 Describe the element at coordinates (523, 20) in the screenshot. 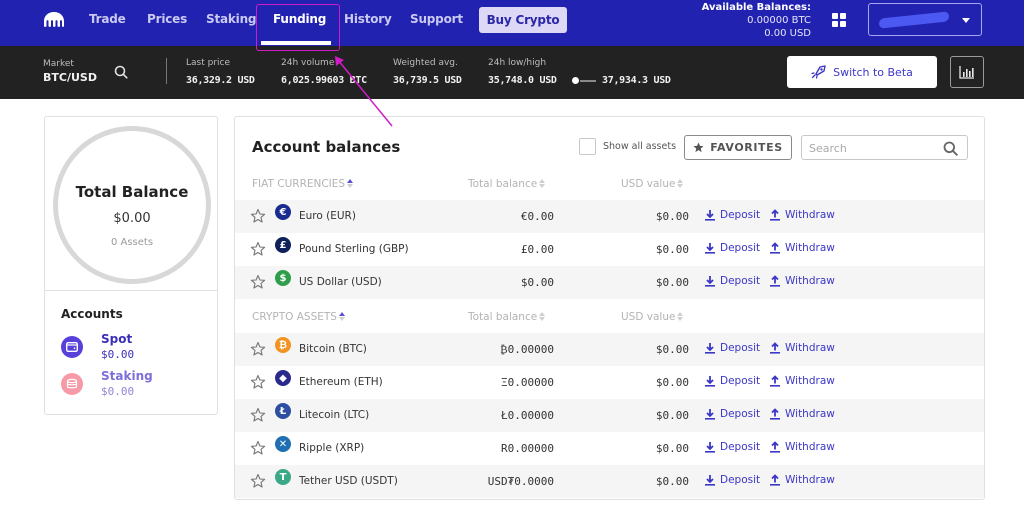

I see `buy-crypto-button: Buy Crypto` at that location.